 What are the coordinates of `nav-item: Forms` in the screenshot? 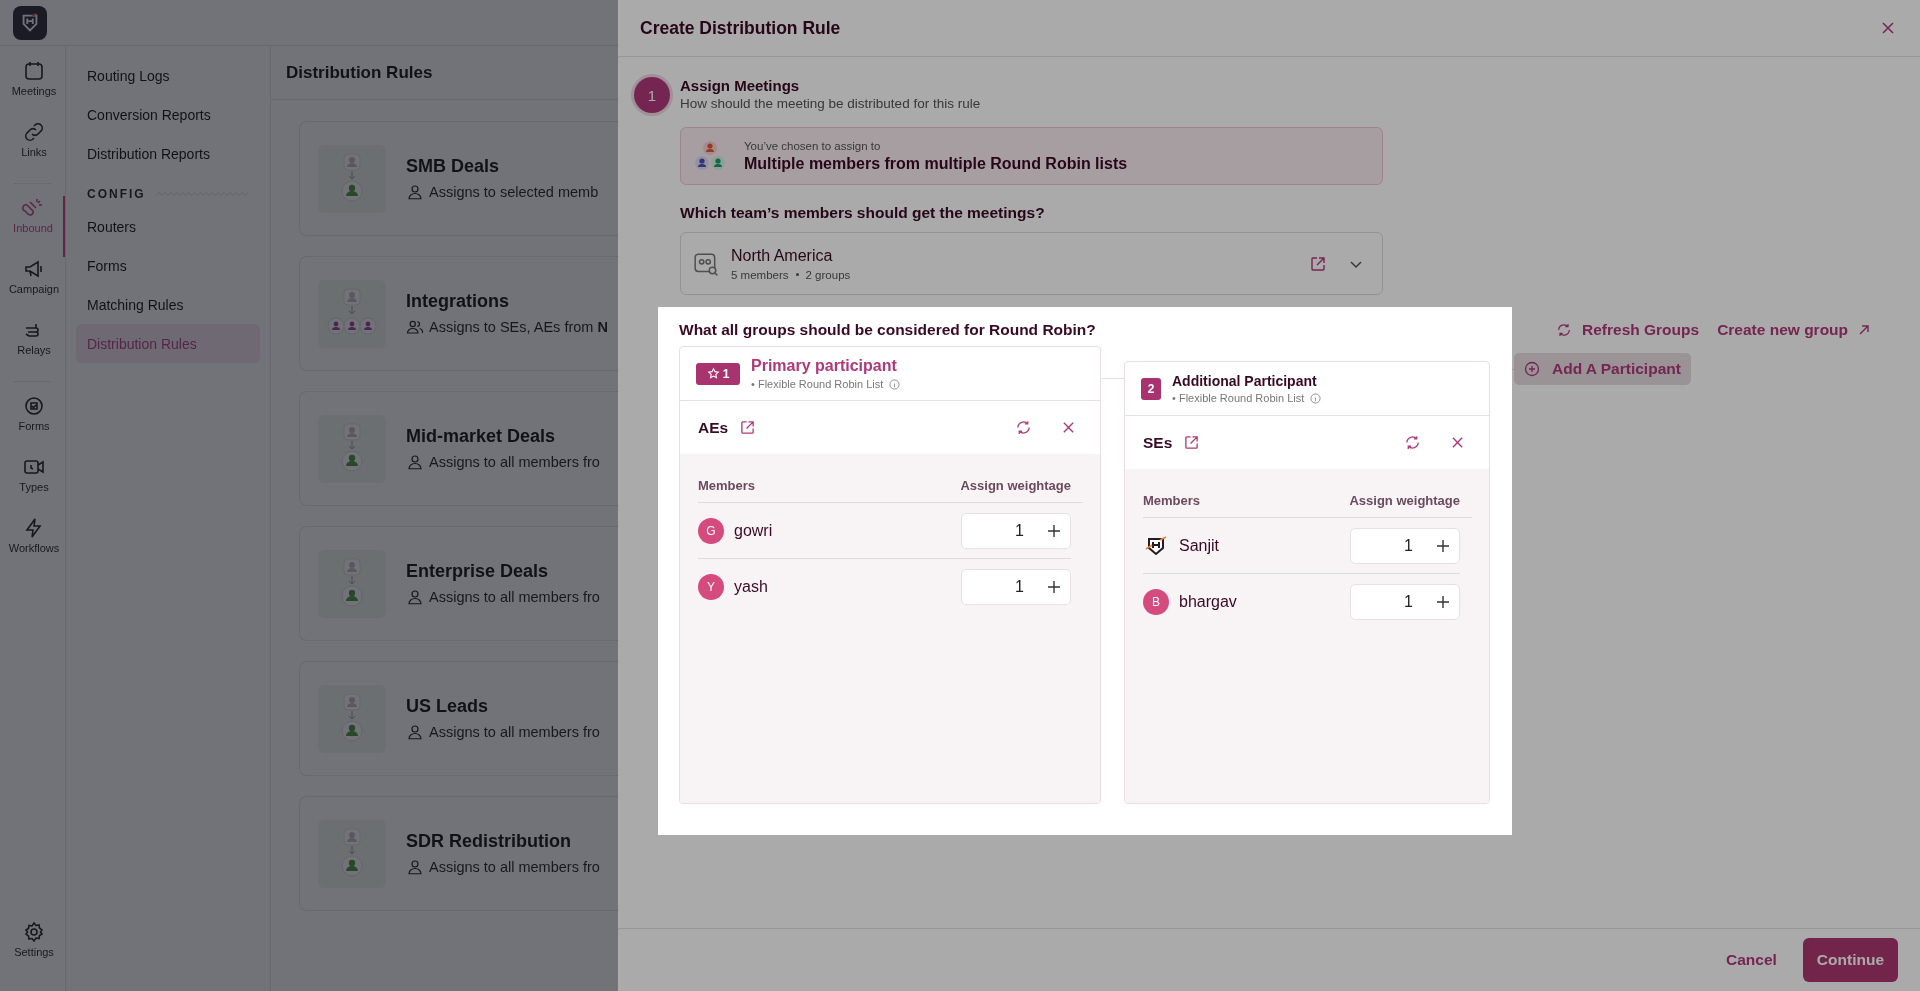 It's located at (168, 265).